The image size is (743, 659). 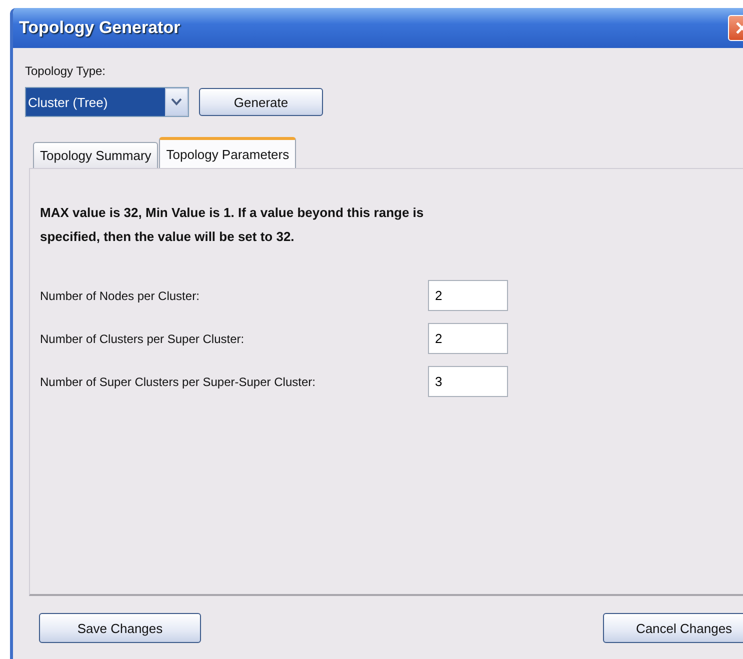 What do you see at coordinates (107, 102) in the screenshot?
I see `topology-type-dropdown: Cluster (Tree)` at bounding box center [107, 102].